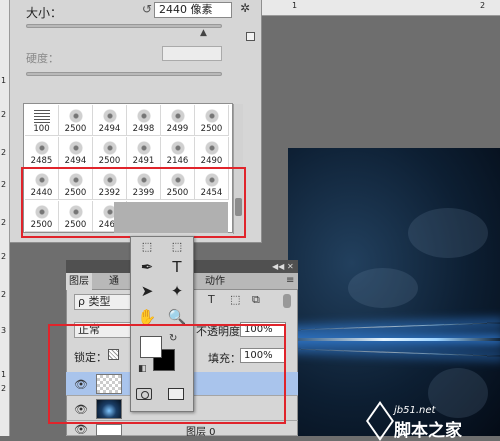  Describe the element at coordinates (235, 299) in the screenshot. I see `shape-filter-icon: ⬚` at that location.